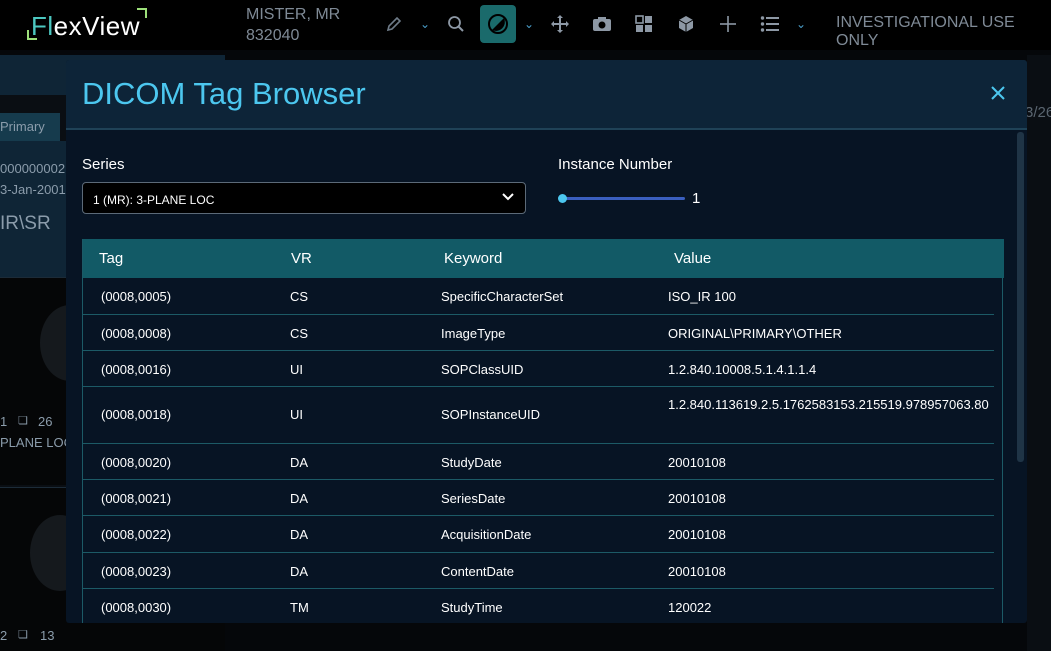  What do you see at coordinates (136, 296) in the screenshot?
I see `tag-cell: (0008,0005)` at bounding box center [136, 296].